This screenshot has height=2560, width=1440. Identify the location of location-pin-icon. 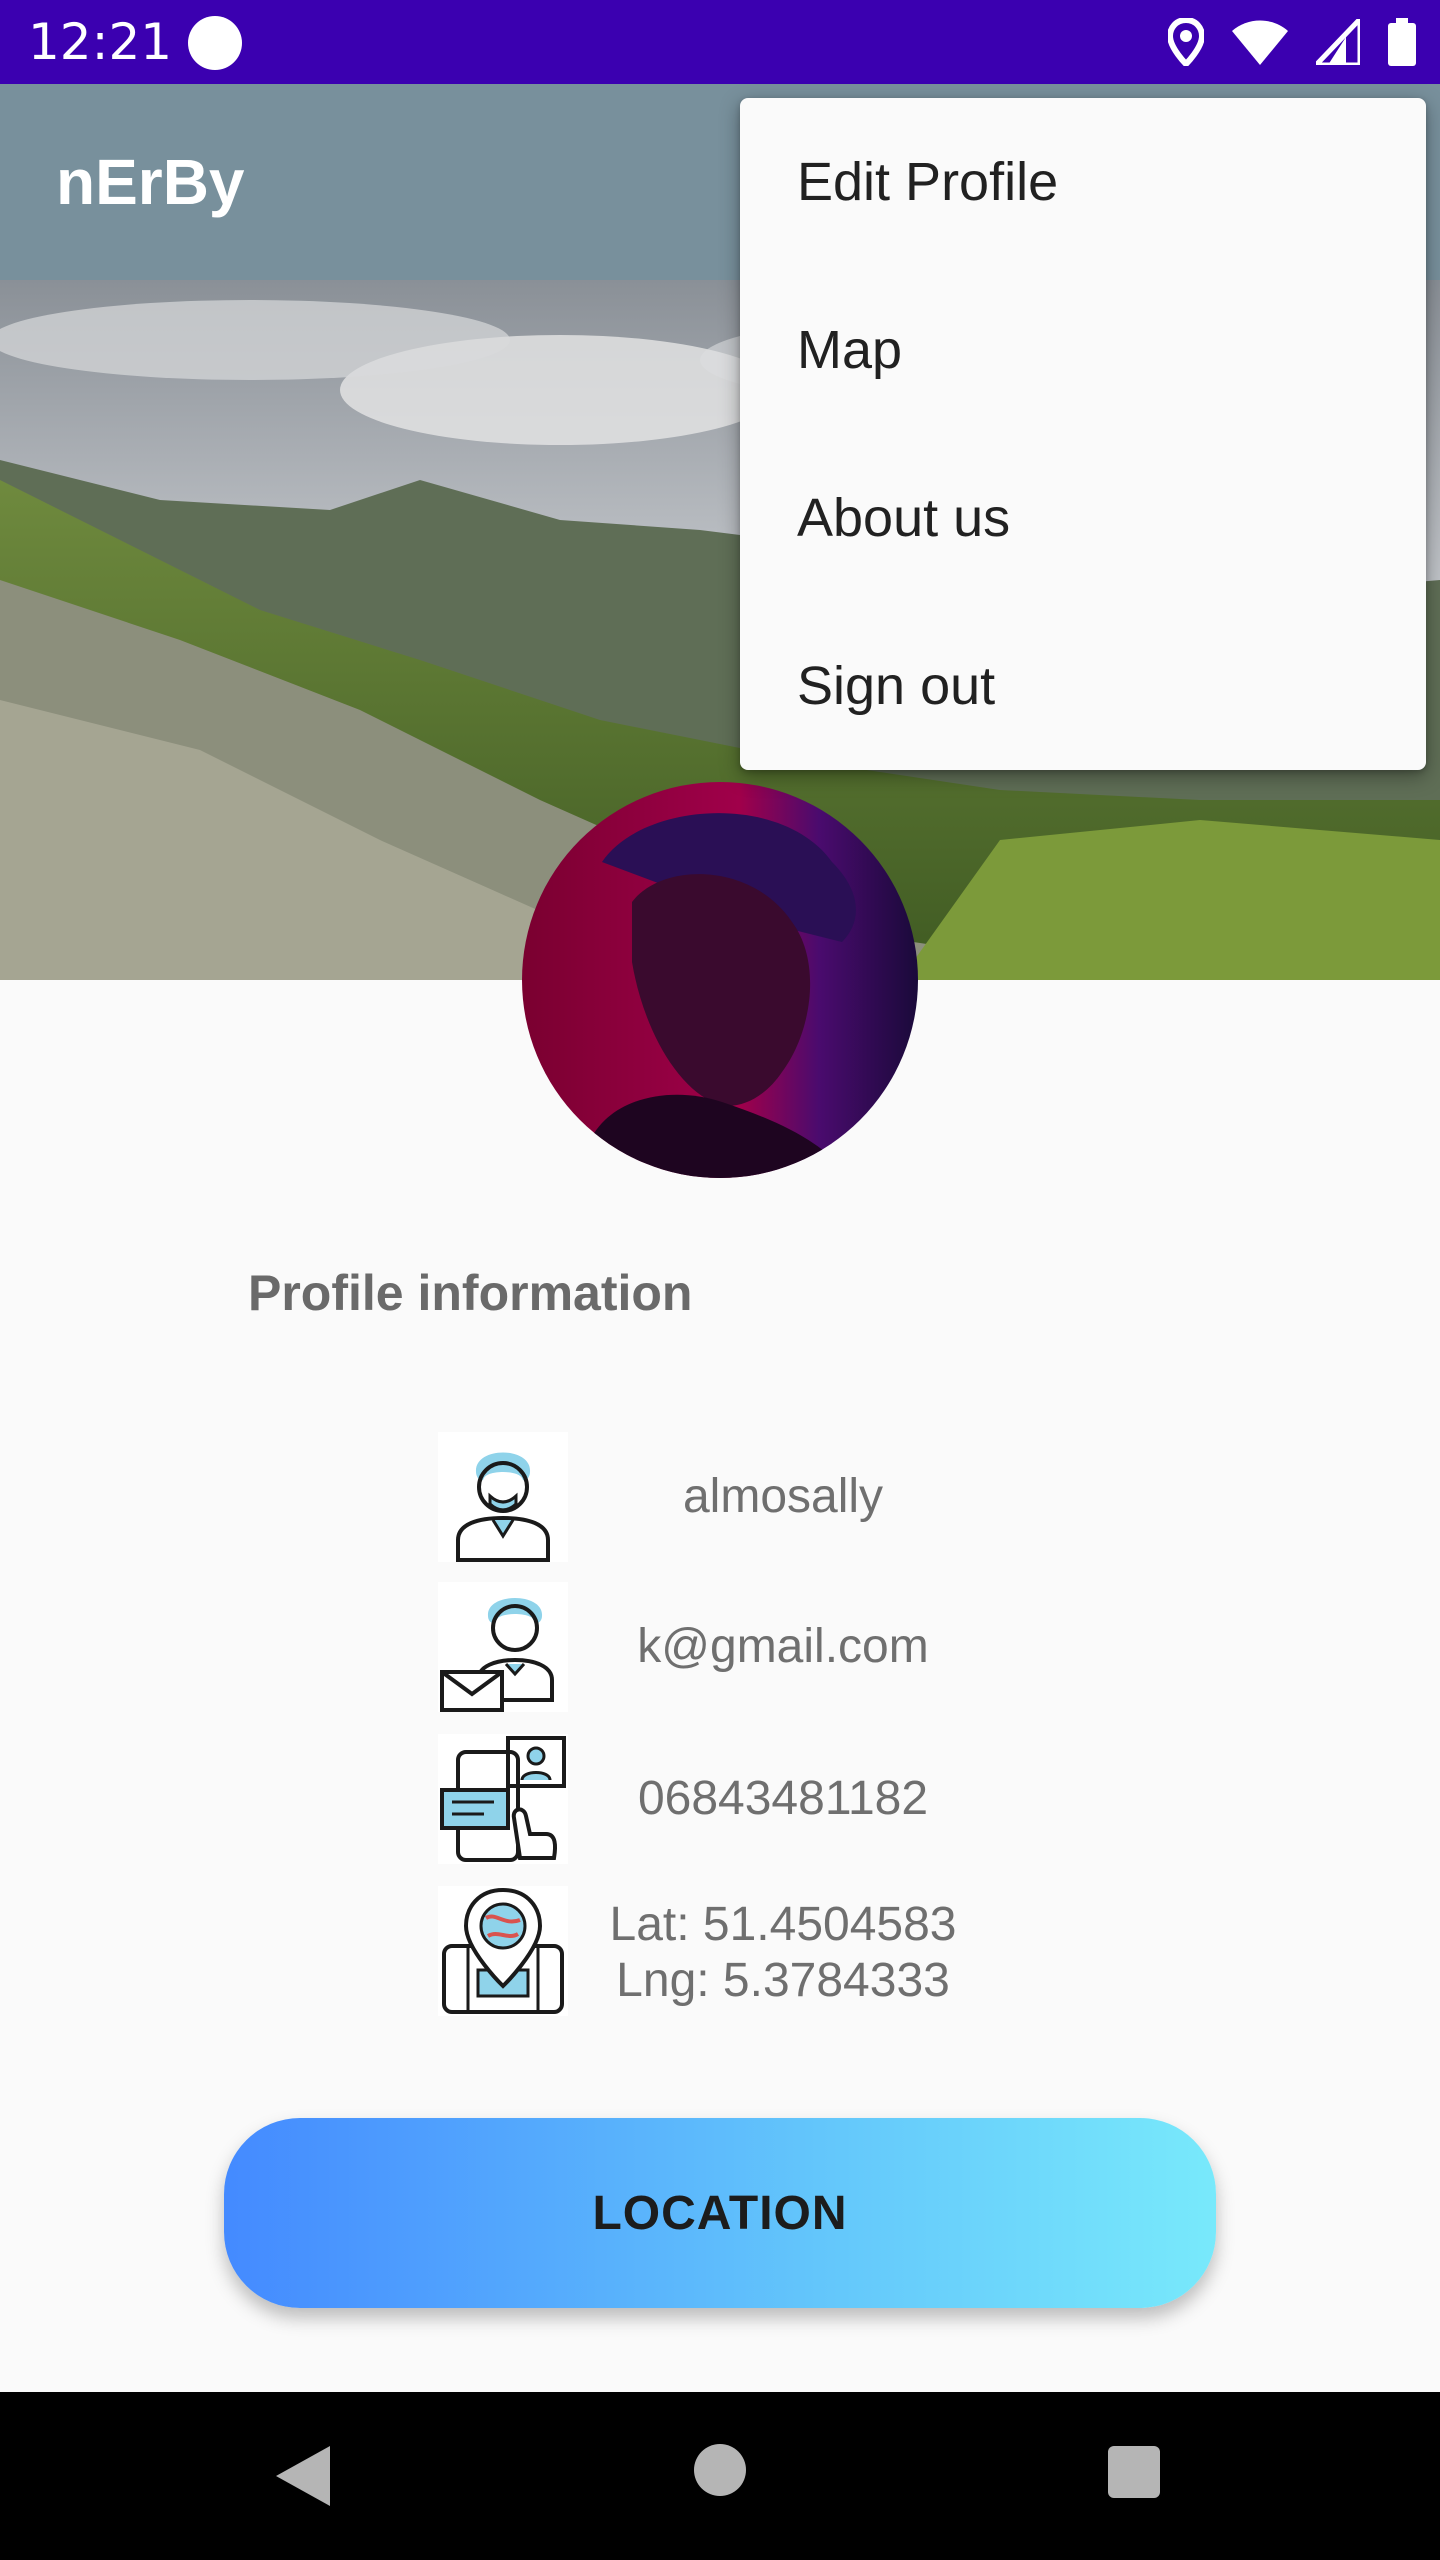
(503, 1951).